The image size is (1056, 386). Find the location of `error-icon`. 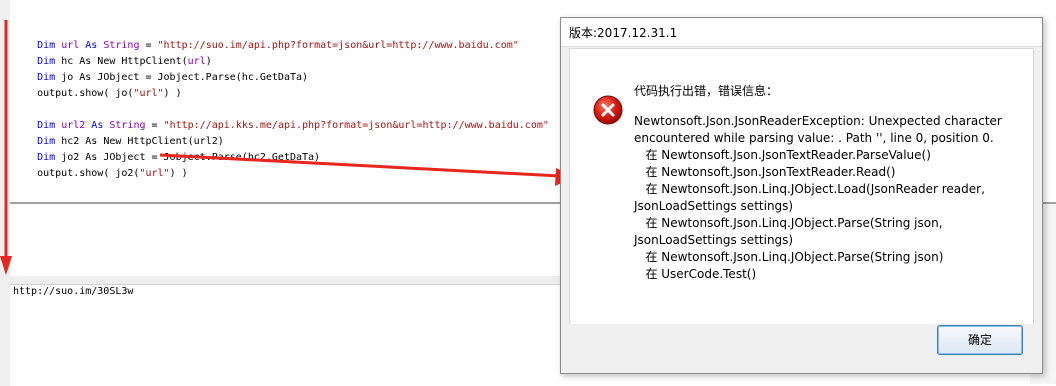

error-icon is located at coordinates (608, 110).